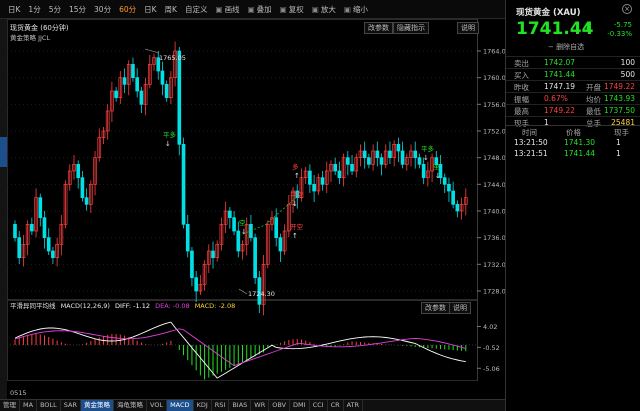  Describe the element at coordinates (531, 142) in the screenshot. I see `trade-time: 13:21:50` at that location.